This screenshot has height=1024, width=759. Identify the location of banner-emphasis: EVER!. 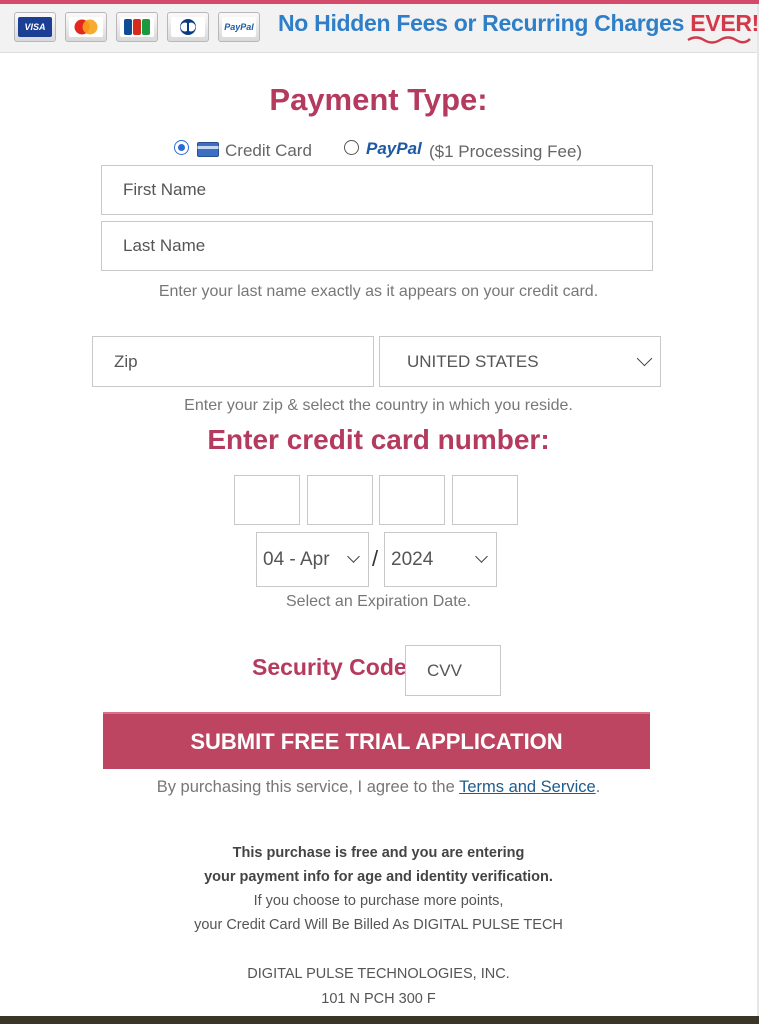
(723, 27).